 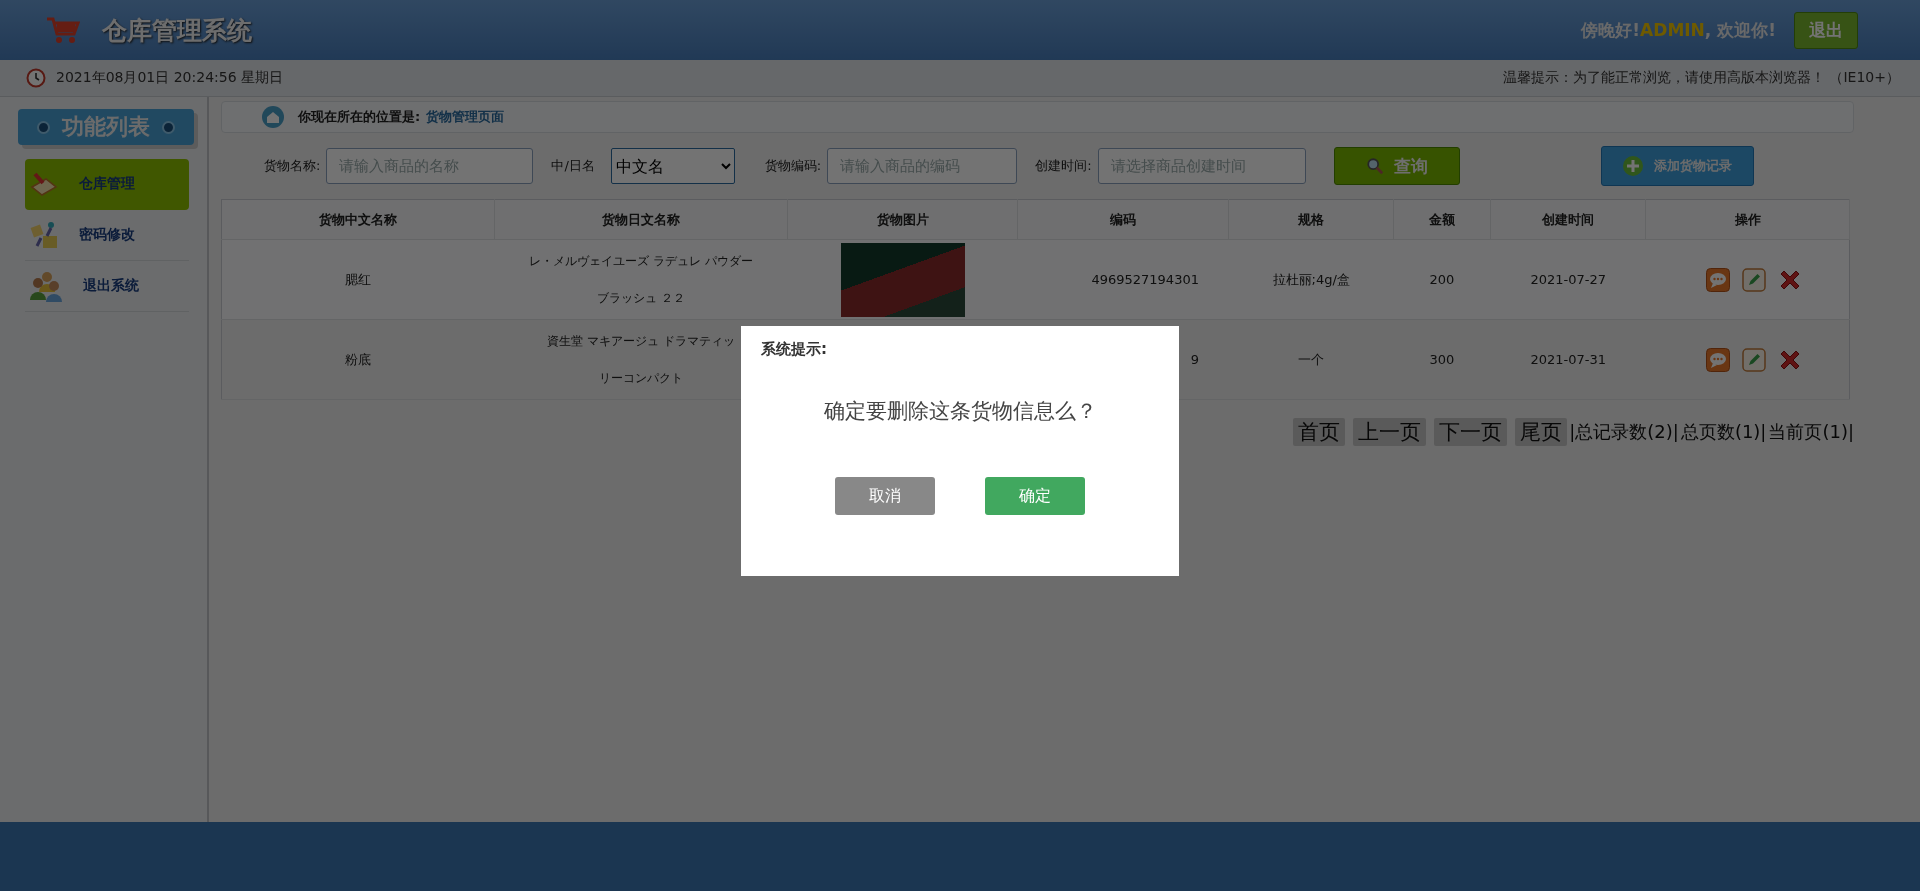 What do you see at coordinates (465, 117) in the screenshot?
I see `breadcrumb-link: 货物管理页面` at bounding box center [465, 117].